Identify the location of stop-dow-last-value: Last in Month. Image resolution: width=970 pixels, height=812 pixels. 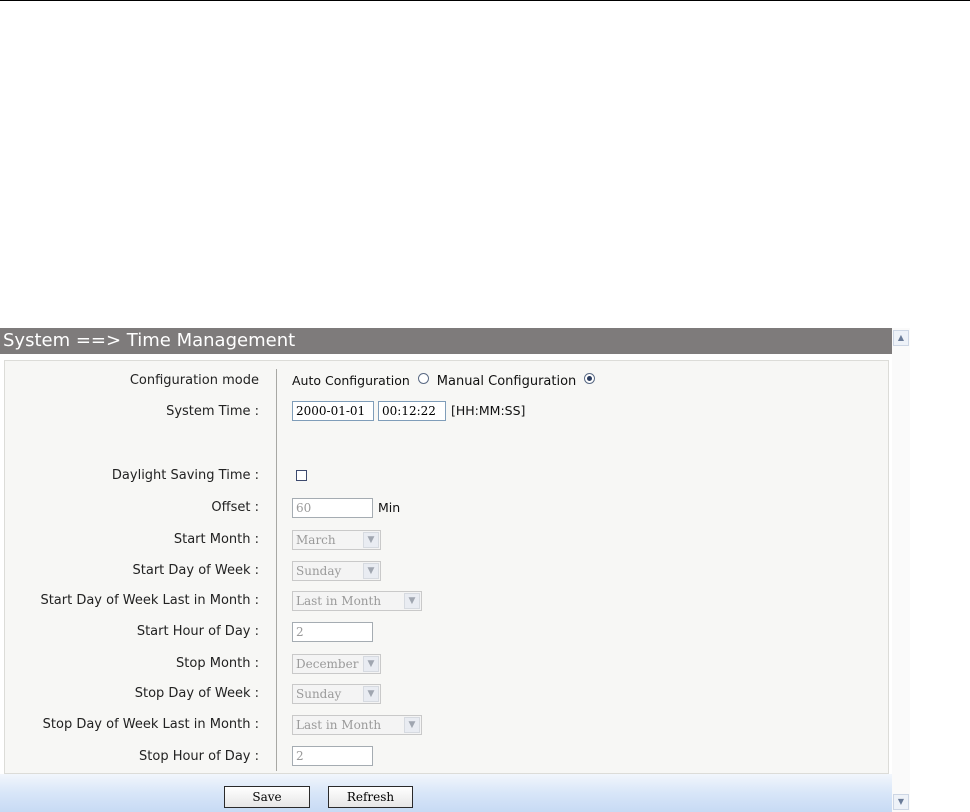
(339, 725).